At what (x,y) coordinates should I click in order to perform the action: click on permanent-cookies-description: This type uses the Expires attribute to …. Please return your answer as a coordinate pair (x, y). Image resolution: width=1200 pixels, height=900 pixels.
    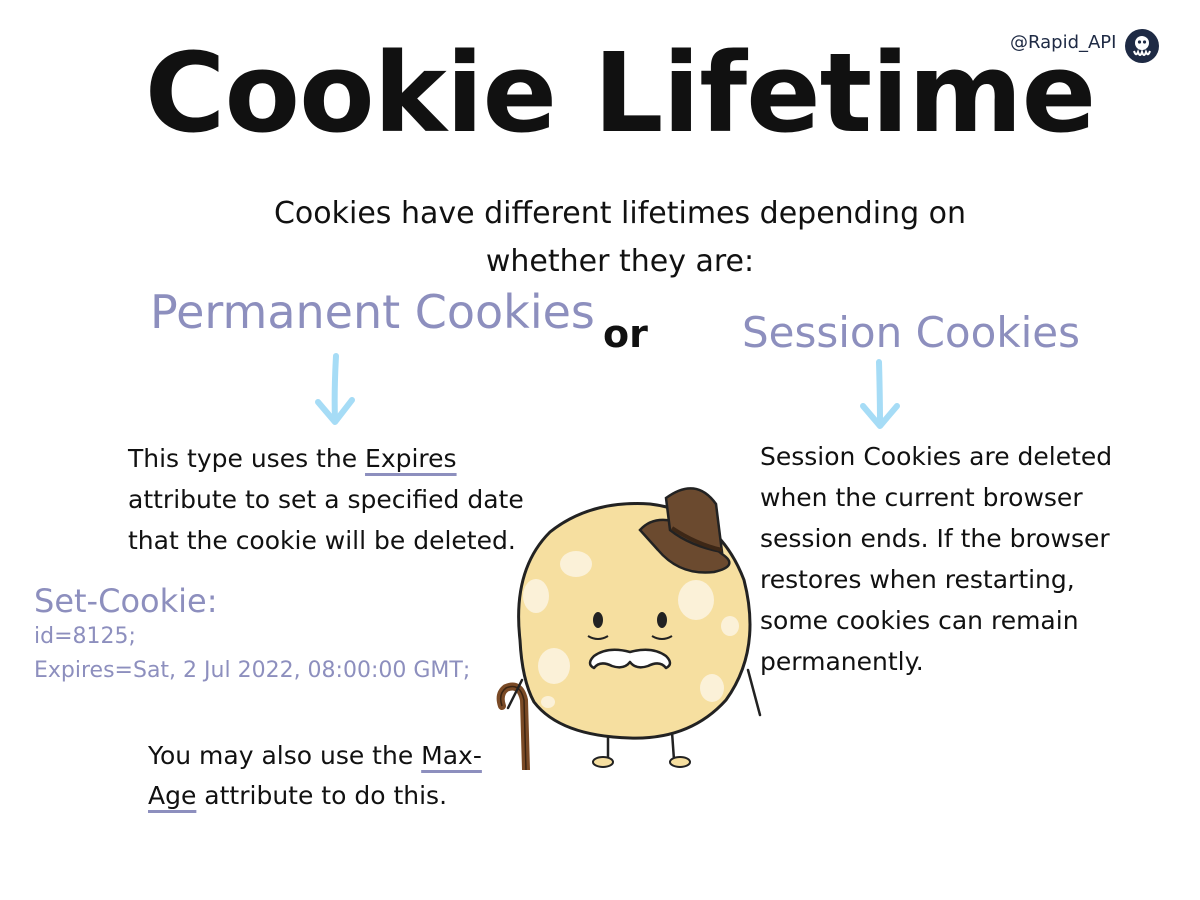
    Looking at the image, I should click on (328, 499).